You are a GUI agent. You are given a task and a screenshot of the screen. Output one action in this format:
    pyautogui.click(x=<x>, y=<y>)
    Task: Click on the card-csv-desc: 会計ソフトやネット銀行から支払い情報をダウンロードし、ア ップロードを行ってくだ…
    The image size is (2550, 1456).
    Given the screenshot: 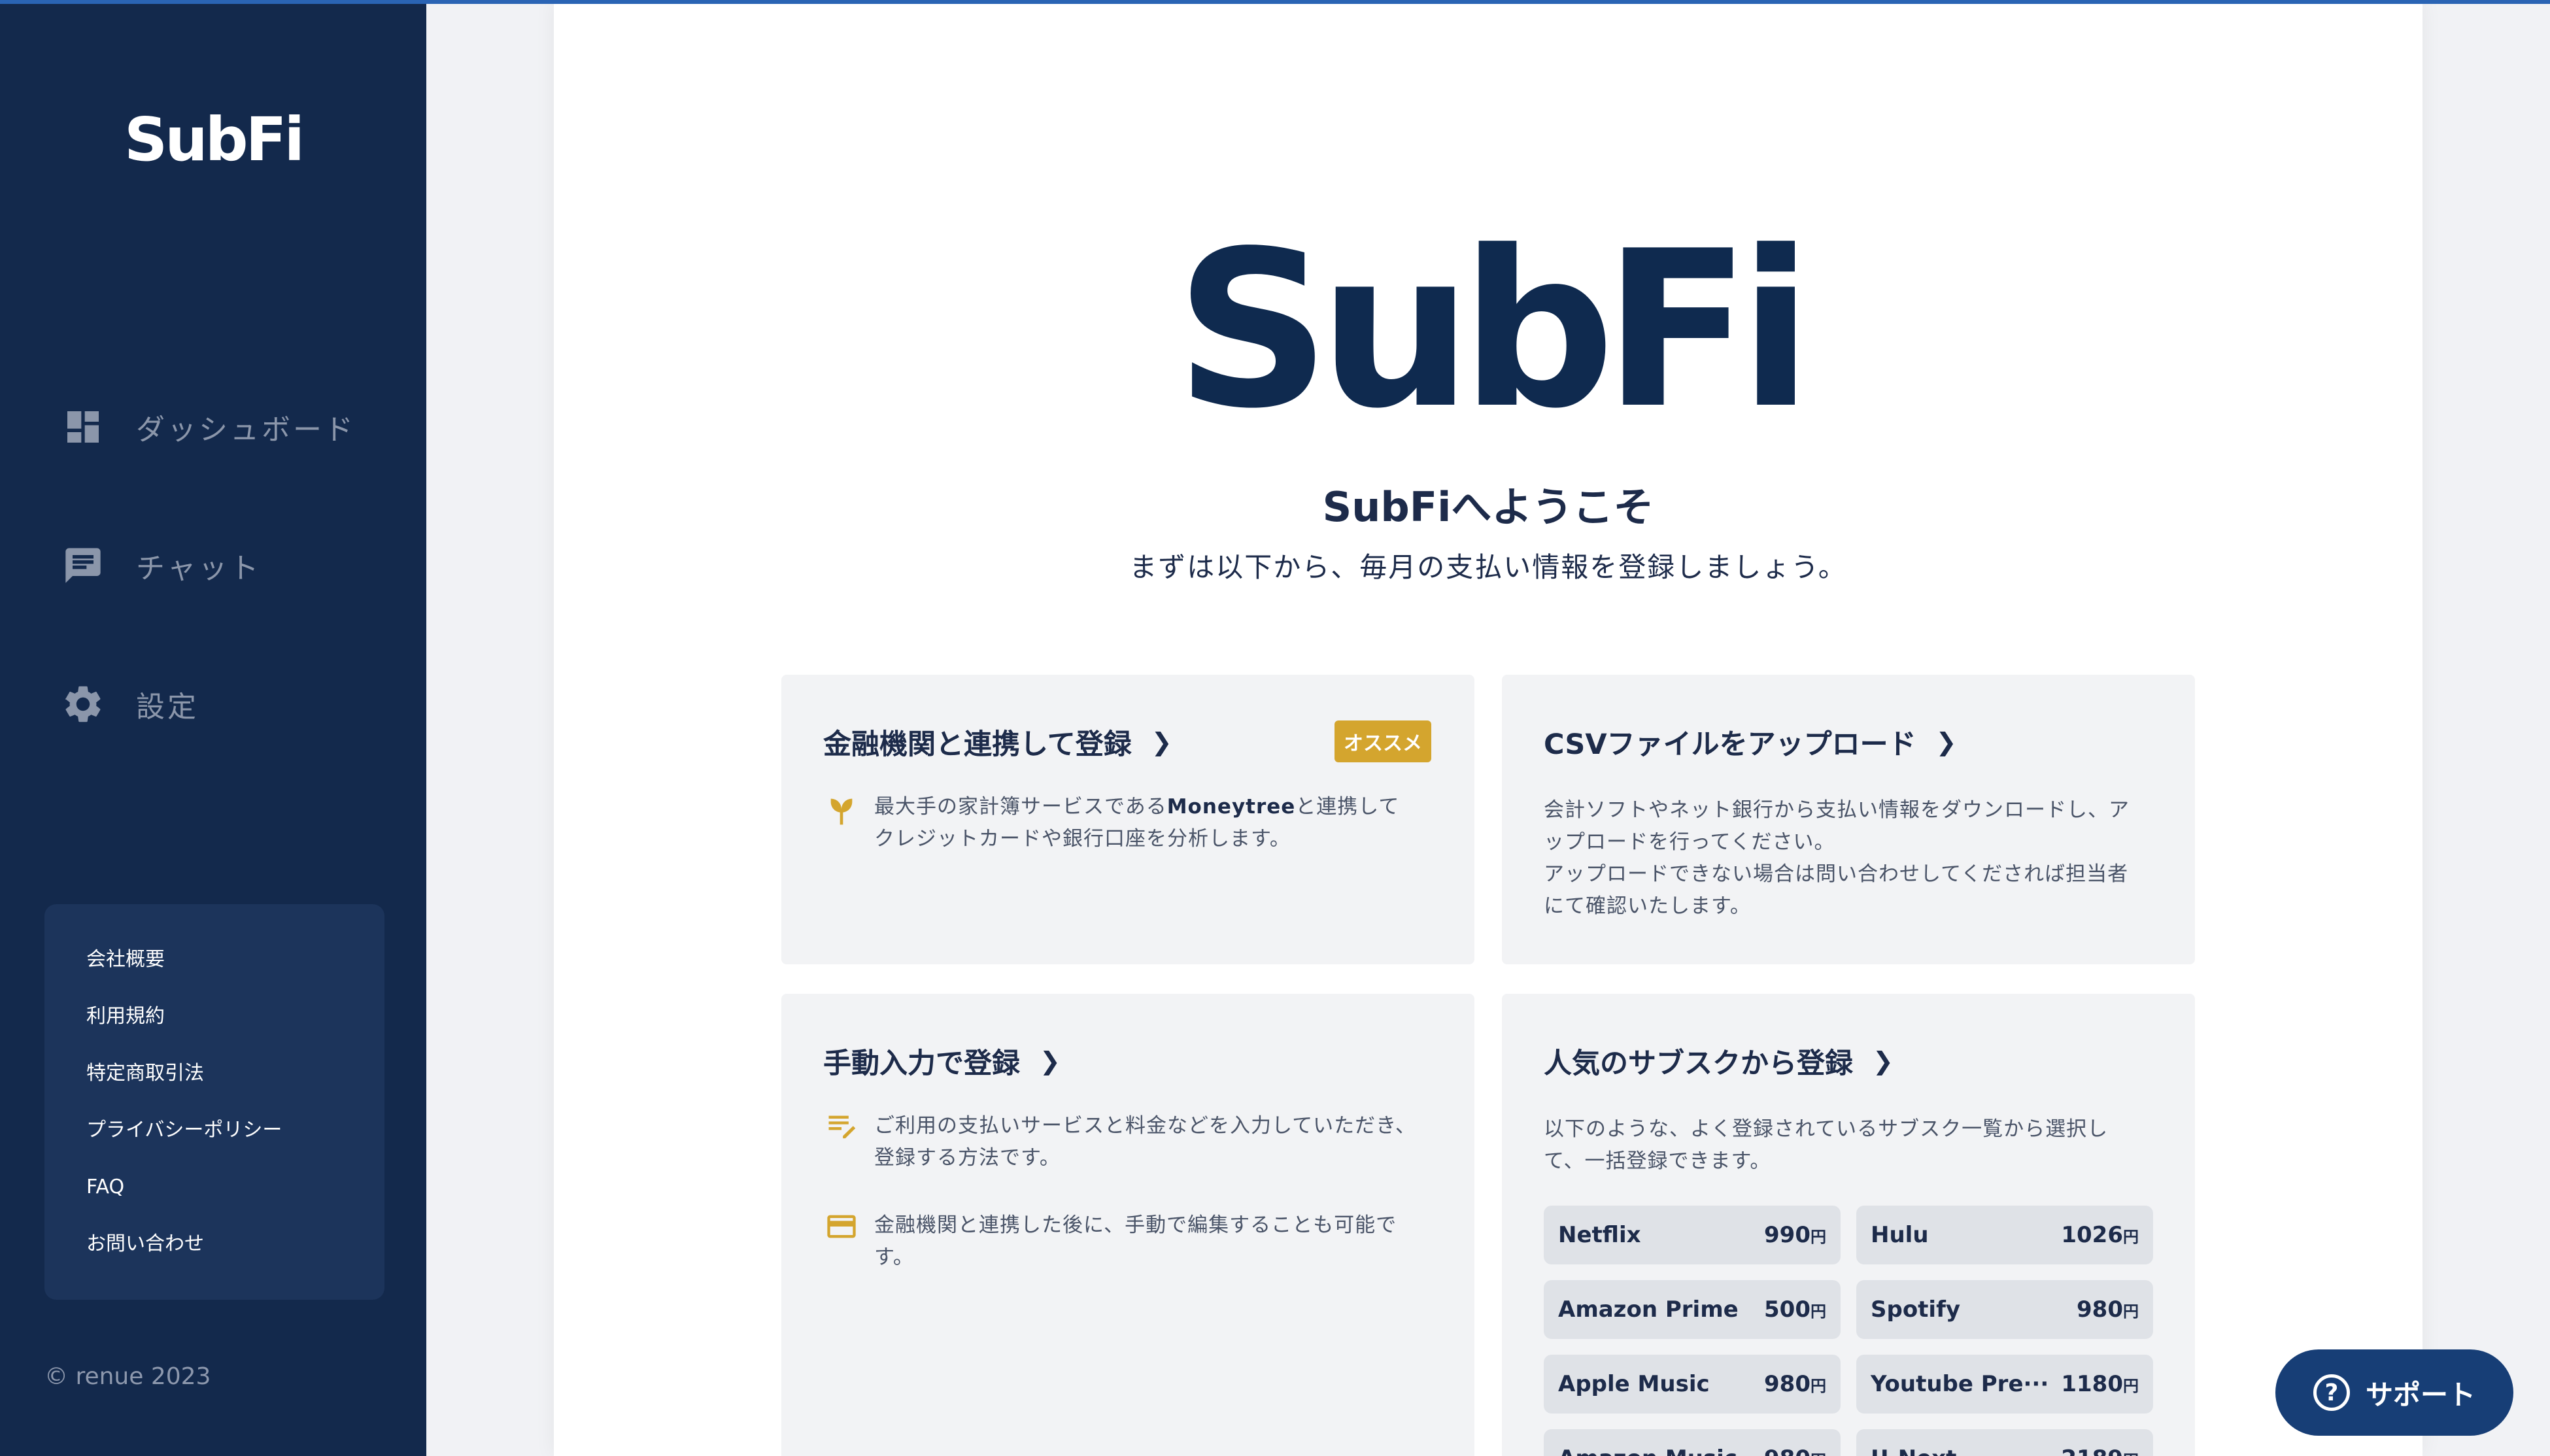 What is the action you would take?
    pyautogui.click(x=1837, y=858)
    